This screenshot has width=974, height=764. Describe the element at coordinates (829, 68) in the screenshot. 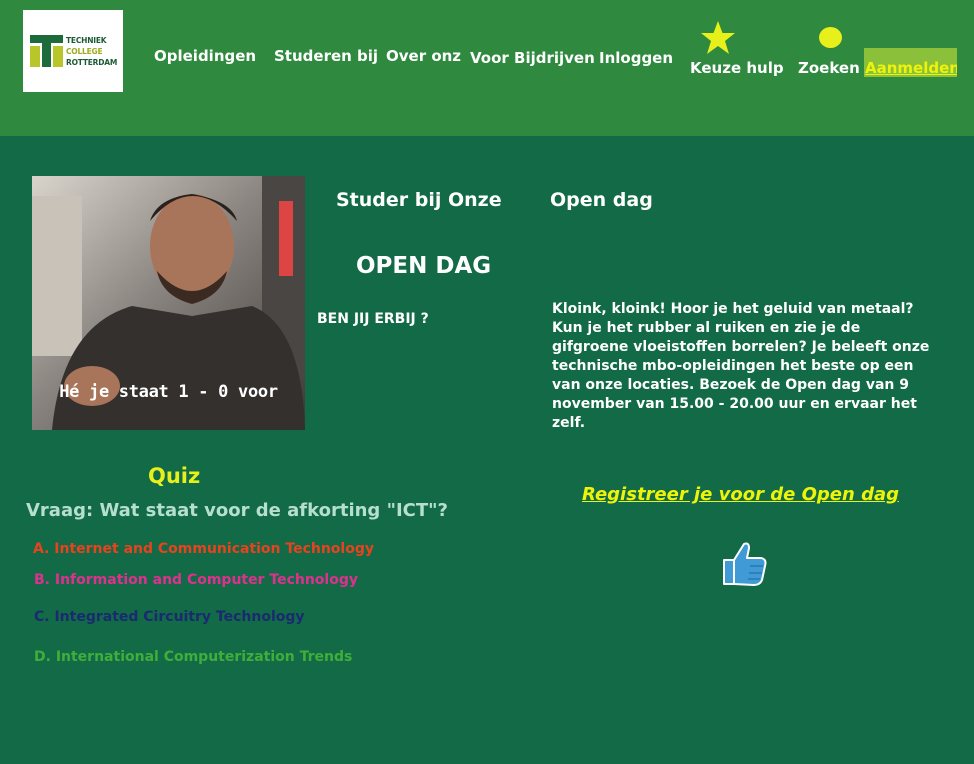

I see `nav-zoeken: Zoeken` at that location.